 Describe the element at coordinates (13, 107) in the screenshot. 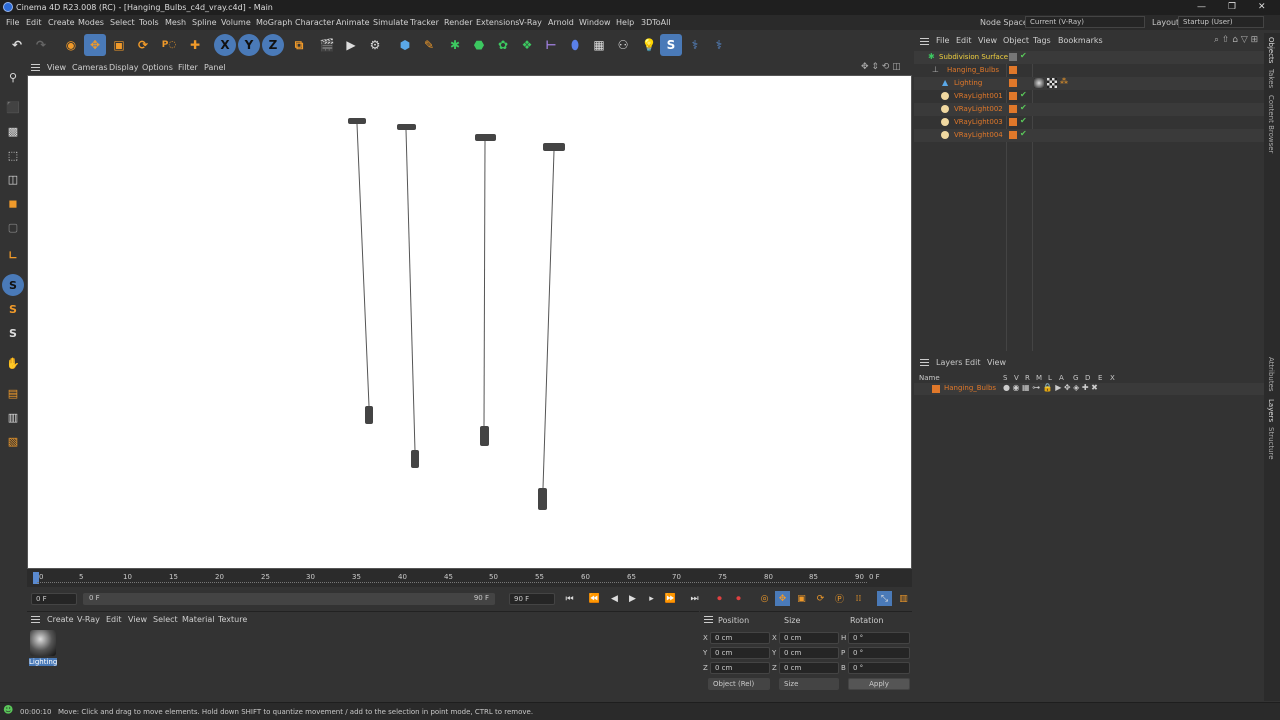

I see `model-mode-icon: ⬛` at that location.